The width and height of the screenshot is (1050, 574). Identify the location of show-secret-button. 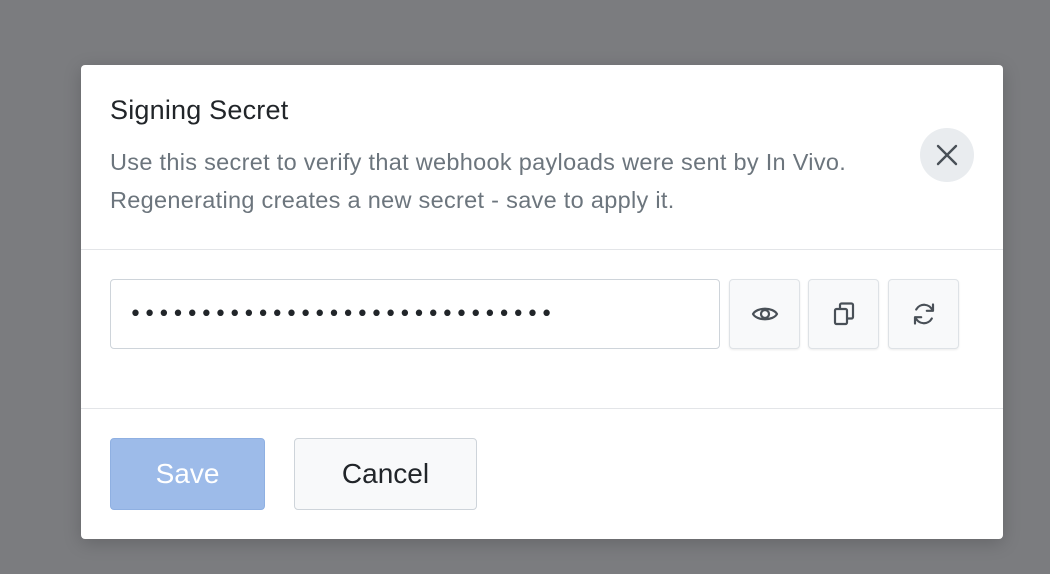
(764, 314).